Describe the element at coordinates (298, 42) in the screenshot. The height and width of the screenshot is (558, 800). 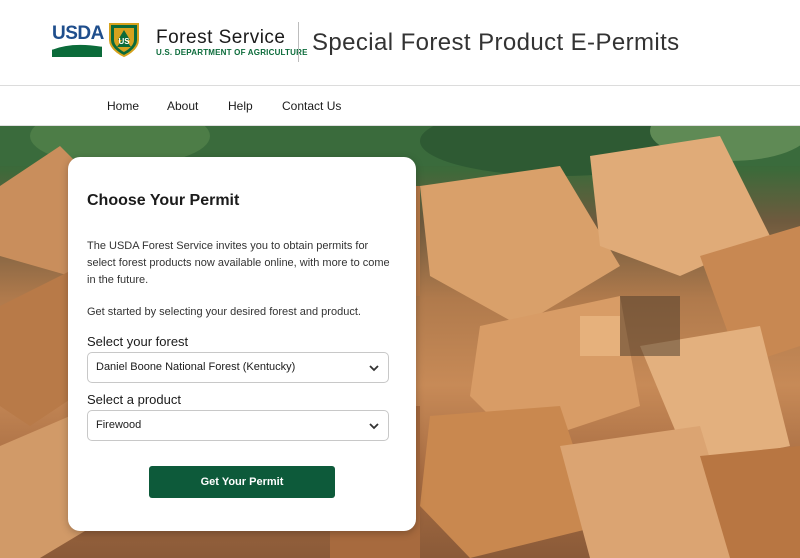
I see `header-divider` at that location.